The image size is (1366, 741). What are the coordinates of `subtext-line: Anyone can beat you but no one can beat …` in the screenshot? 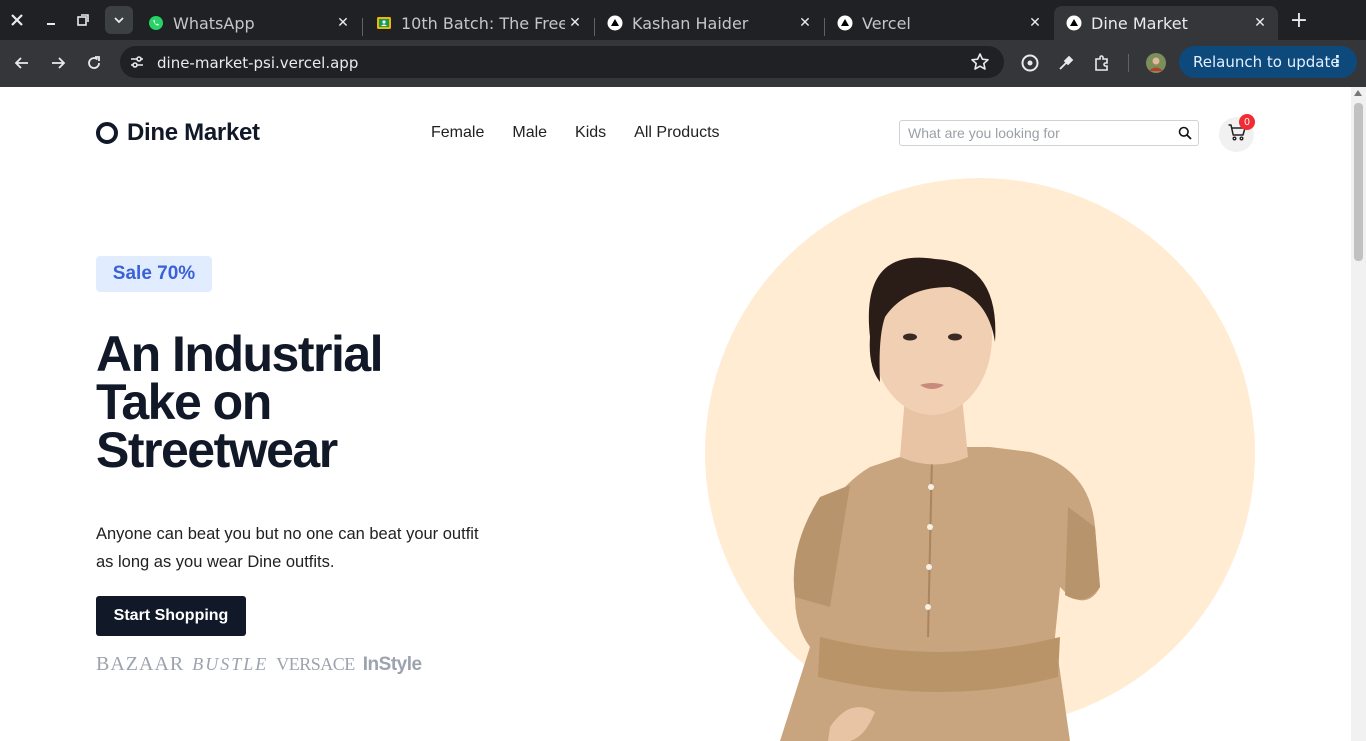 It's located at (287, 534).